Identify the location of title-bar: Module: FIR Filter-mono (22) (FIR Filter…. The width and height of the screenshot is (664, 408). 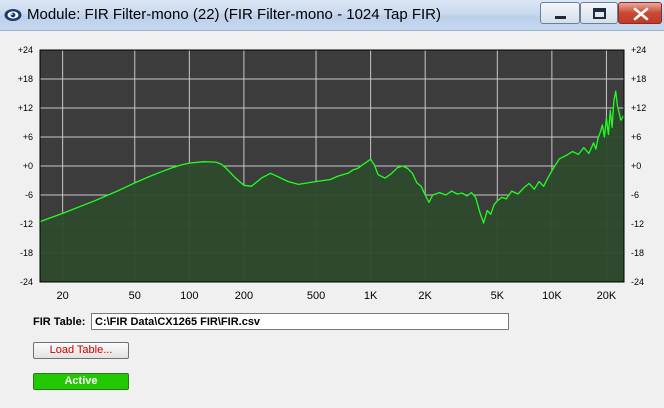
(332, 15).